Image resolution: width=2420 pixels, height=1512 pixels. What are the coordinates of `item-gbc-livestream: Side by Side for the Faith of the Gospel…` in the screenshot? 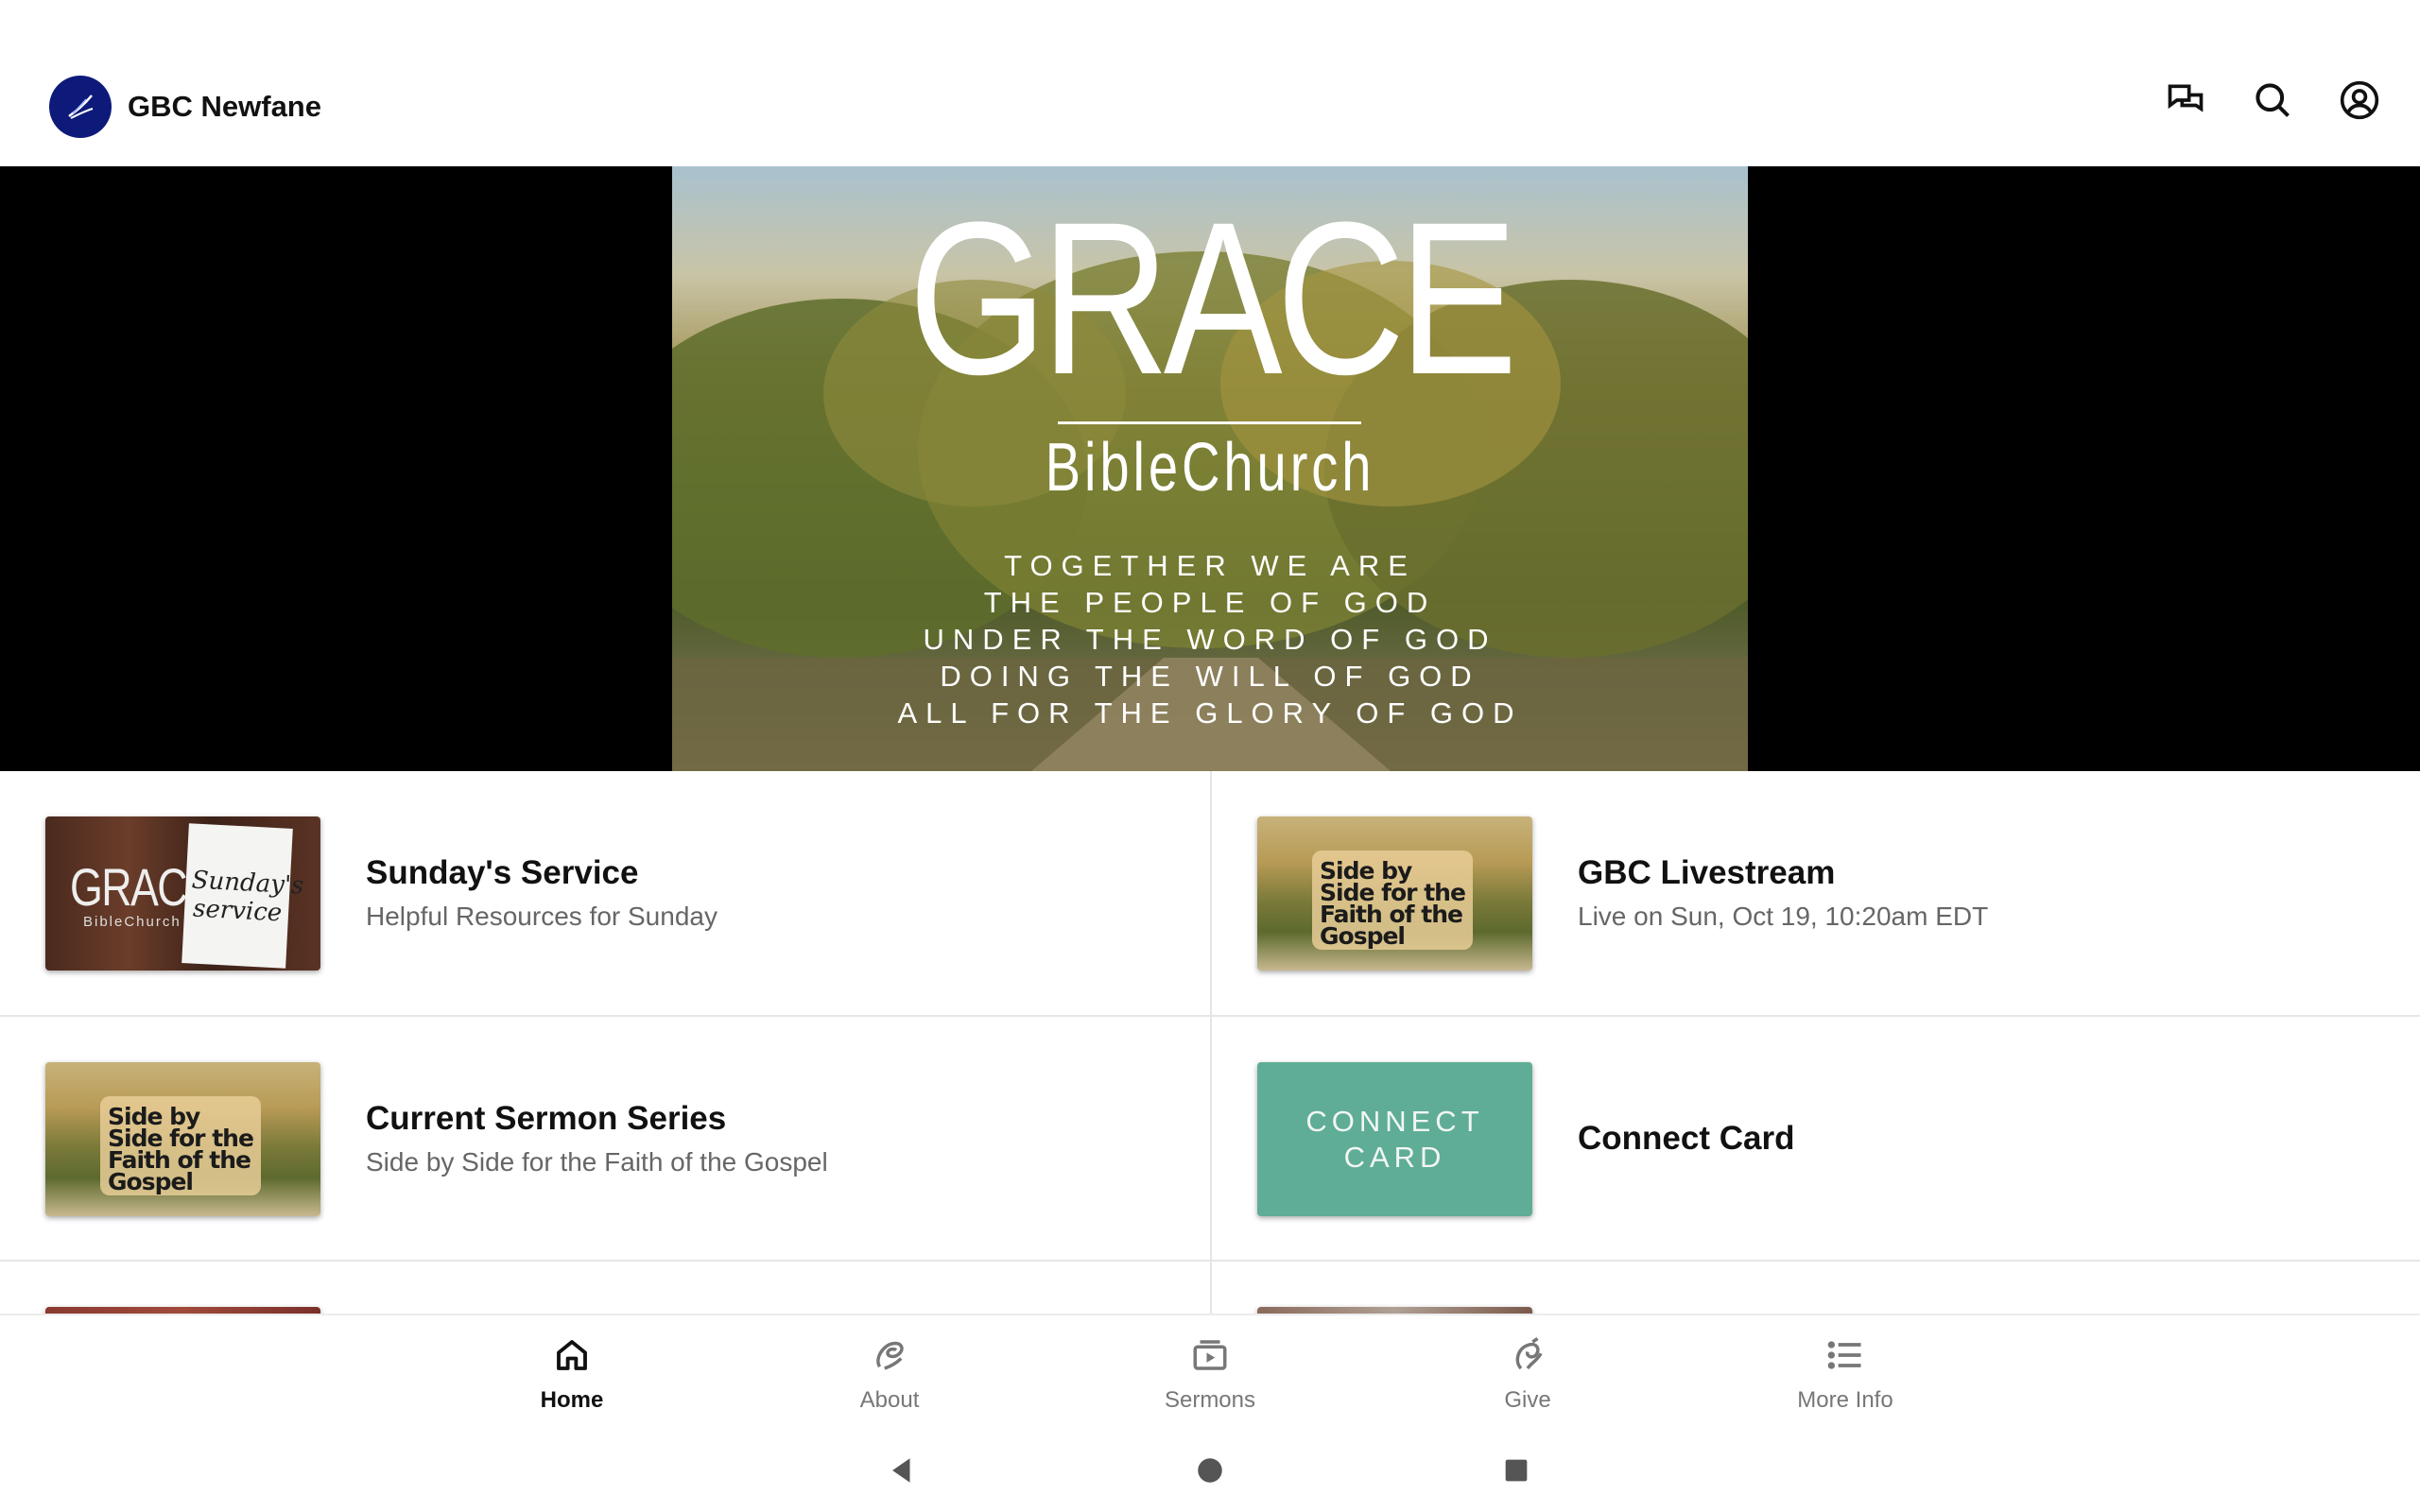 It's located at (1816, 893).